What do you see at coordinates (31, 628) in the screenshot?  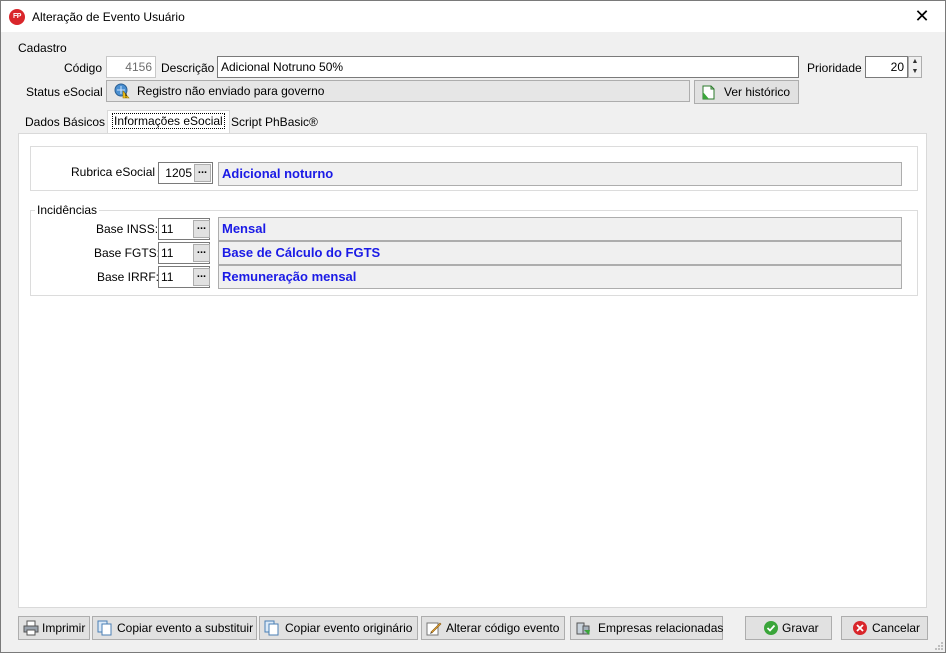 I see `printer-icon` at bounding box center [31, 628].